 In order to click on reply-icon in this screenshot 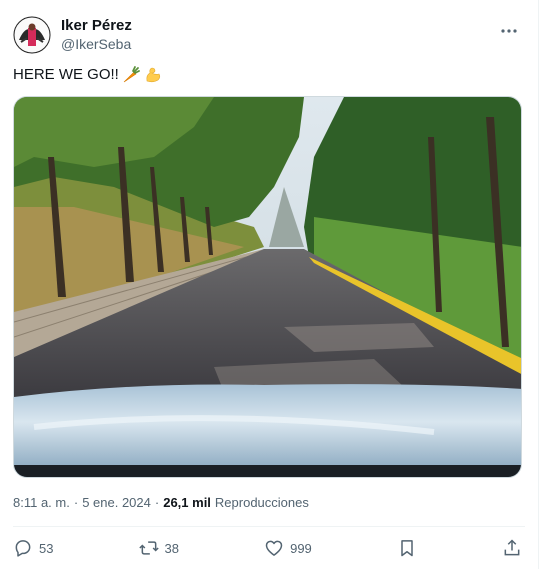, I will do `click(23, 548)`.